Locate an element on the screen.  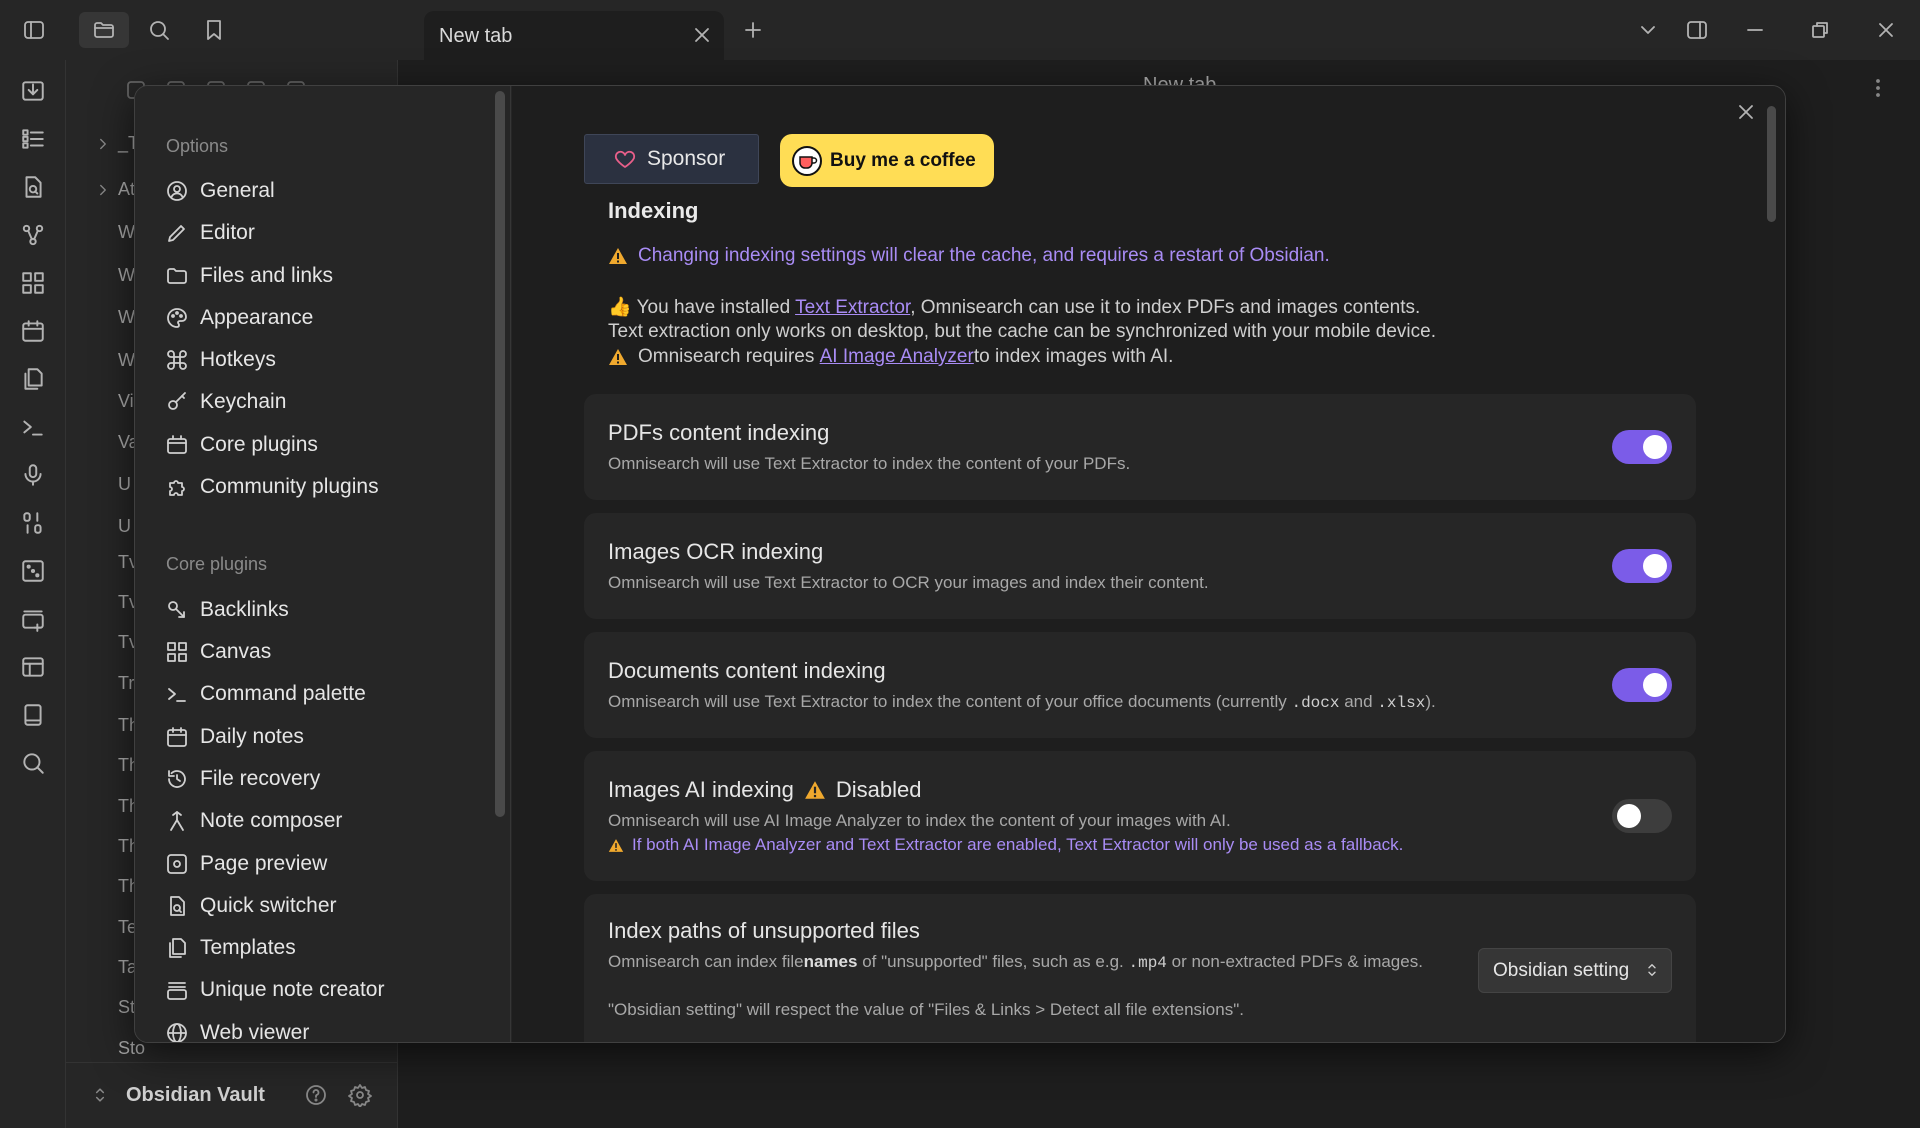
sidebar-right-icon is located at coordinates (1697, 30).